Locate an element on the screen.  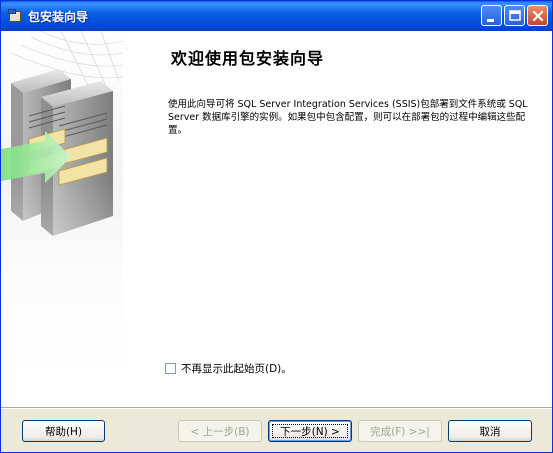
page-title: 欢迎使用包安装向导 is located at coordinates (248, 58).